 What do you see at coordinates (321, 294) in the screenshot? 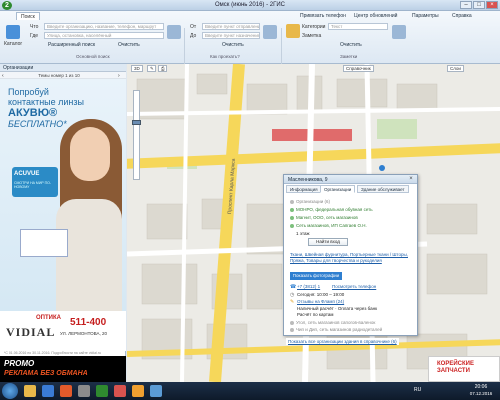
I see `hours-text: Сегодня: 10:00 – 19:00` at bounding box center [321, 294].